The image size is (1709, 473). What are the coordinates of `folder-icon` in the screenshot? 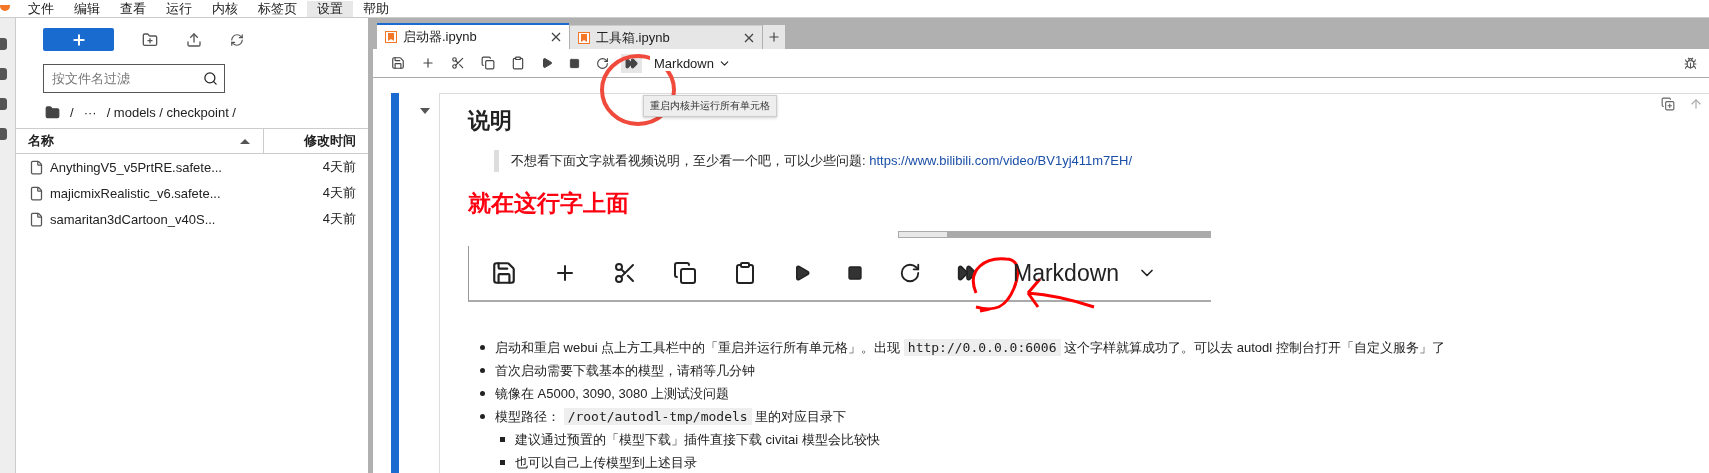 It's located at (52, 112).